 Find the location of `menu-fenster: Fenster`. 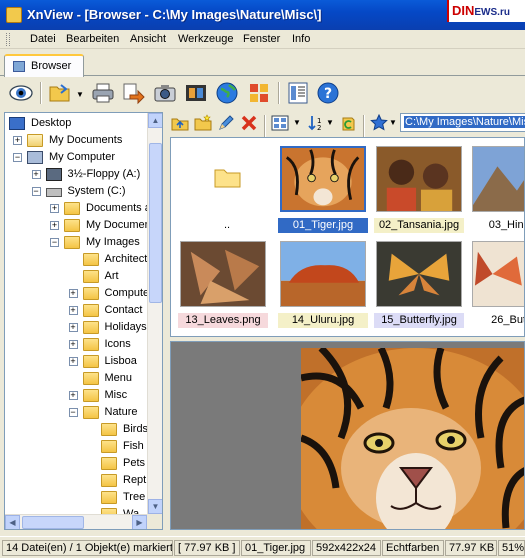

menu-fenster: Fenster is located at coordinates (261, 39).